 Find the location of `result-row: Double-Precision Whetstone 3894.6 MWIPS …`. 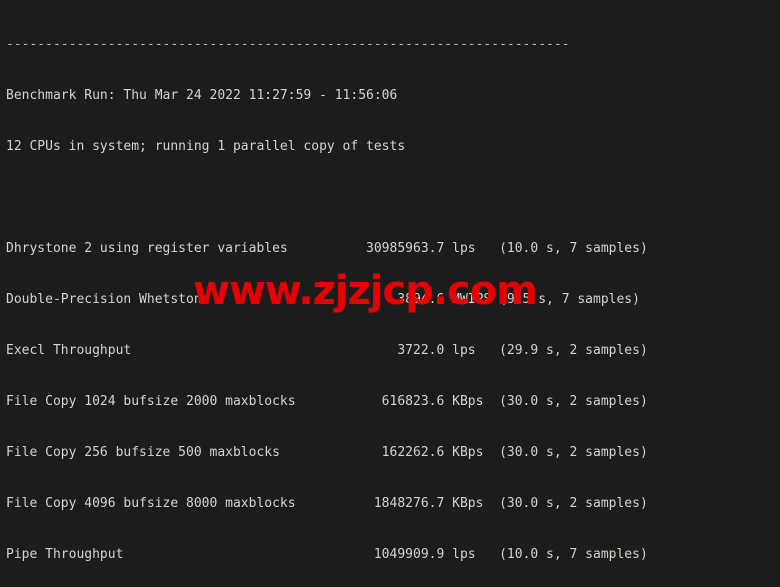

result-row: Double-Precision Whetstone 3894.6 MWIPS … is located at coordinates (323, 299).